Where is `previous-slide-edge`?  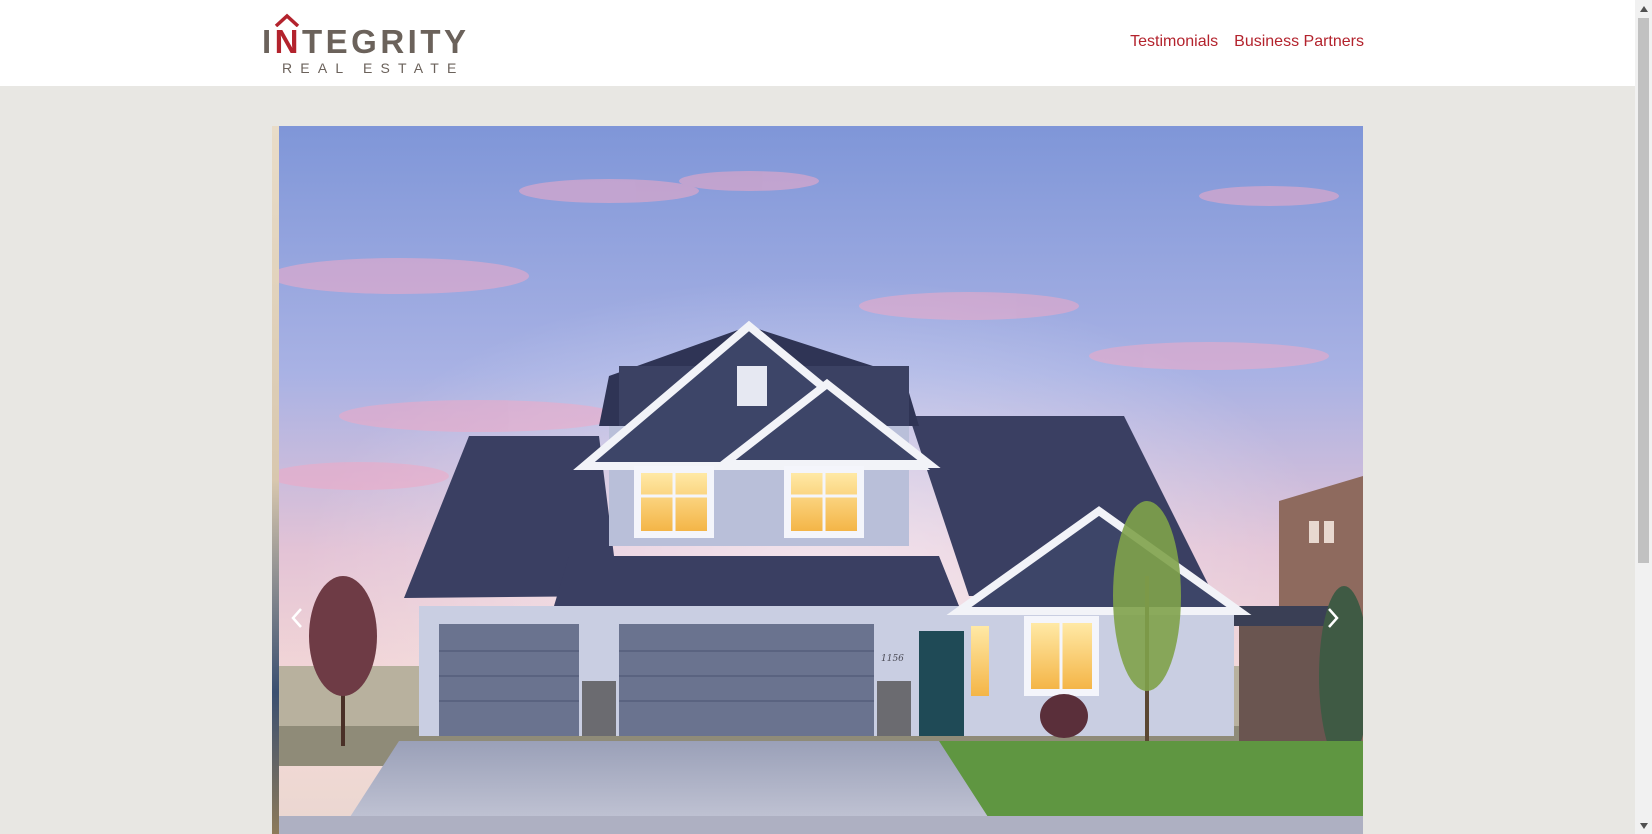 previous-slide-edge is located at coordinates (275, 480).